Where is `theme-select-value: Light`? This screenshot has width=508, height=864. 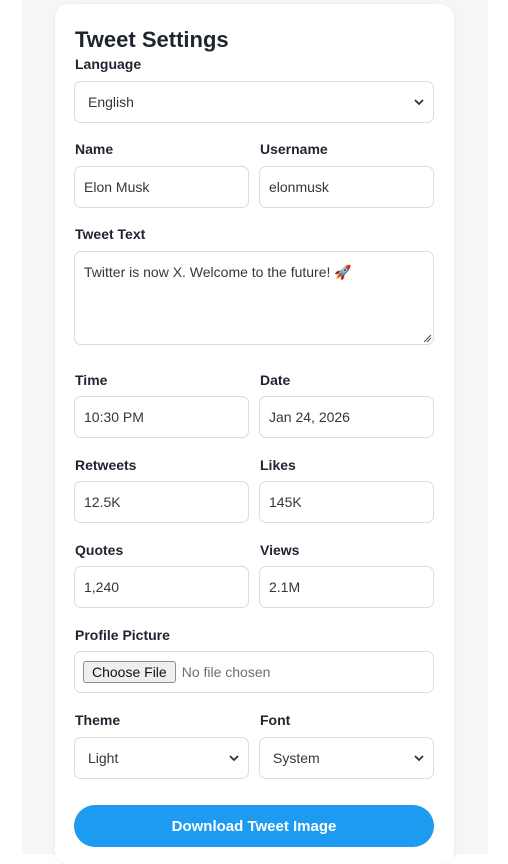 theme-select-value: Light is located at coordinates (103, 758).